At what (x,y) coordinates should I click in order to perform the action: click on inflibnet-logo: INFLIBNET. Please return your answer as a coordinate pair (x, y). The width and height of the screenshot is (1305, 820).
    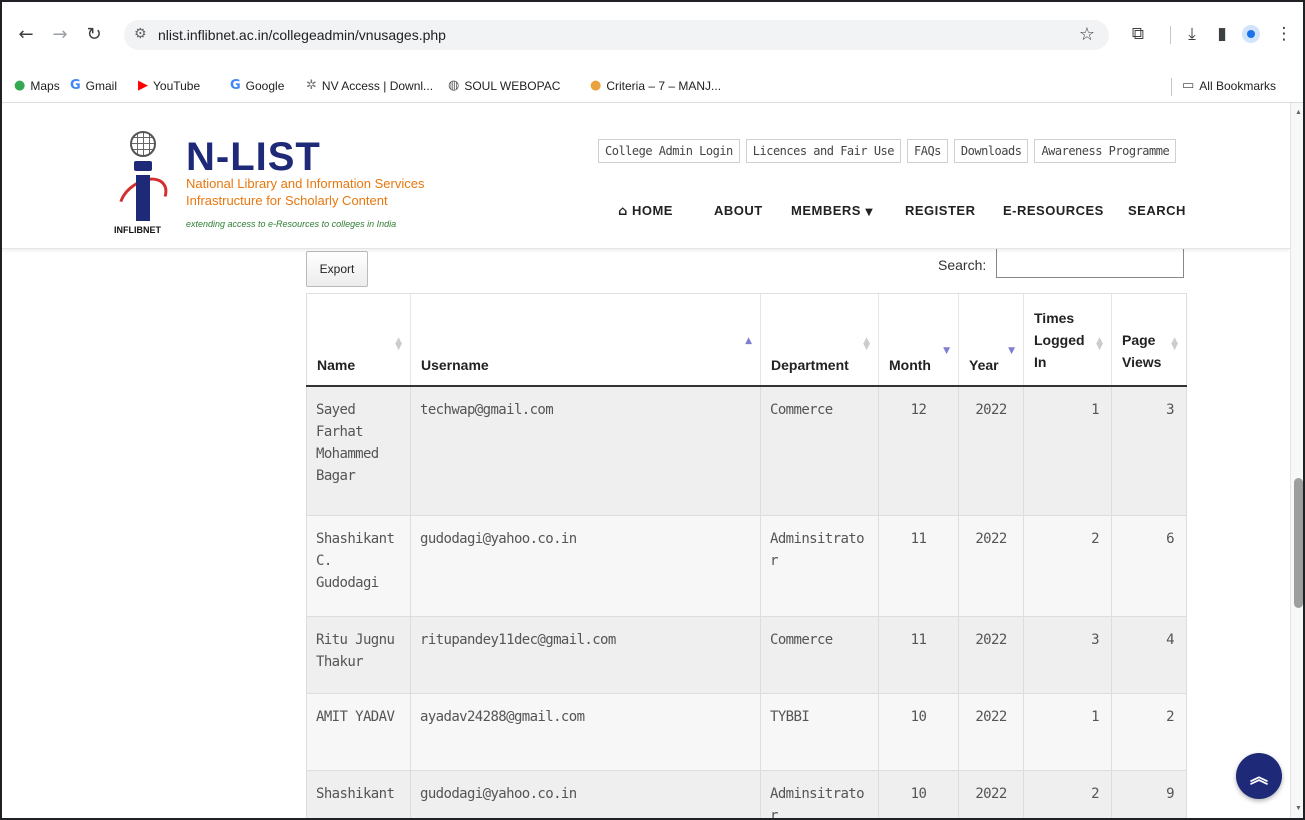
    Looking at the image, I should click on (143, 187).